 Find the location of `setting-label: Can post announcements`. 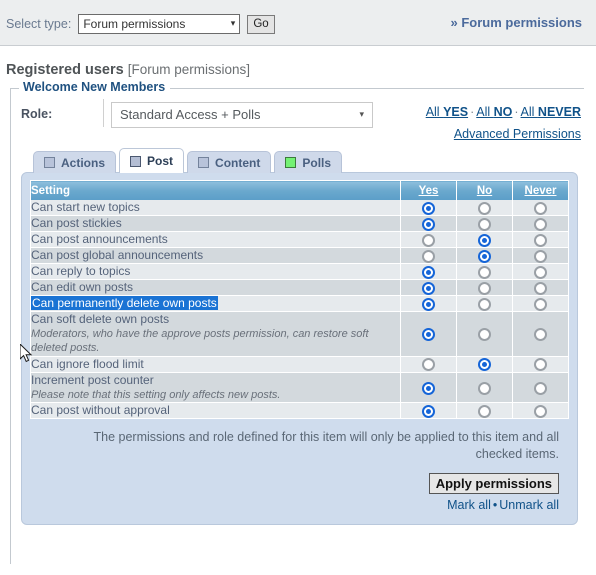

setting-label: Can post announcements is located at coordinates (99, 239).